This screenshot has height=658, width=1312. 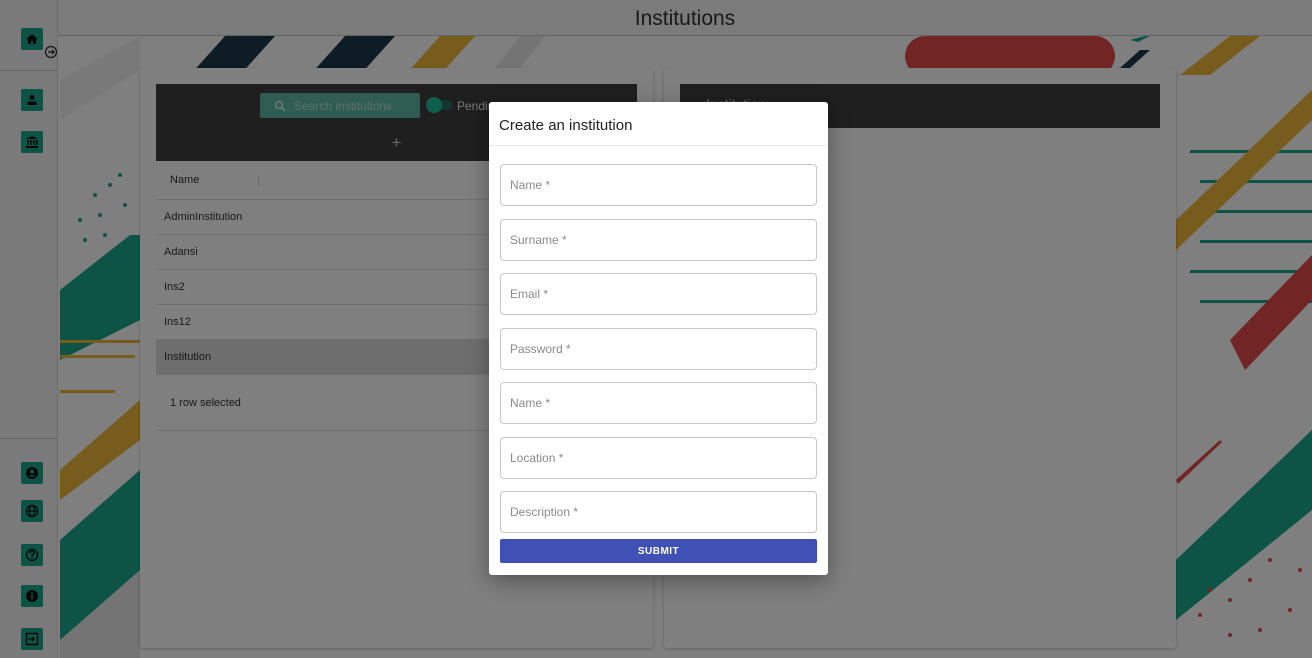 What do you see at coordinates (658, 124) in the screenshot?
I see `dialog-title: Create an institution` at bounding box center [658, 124].